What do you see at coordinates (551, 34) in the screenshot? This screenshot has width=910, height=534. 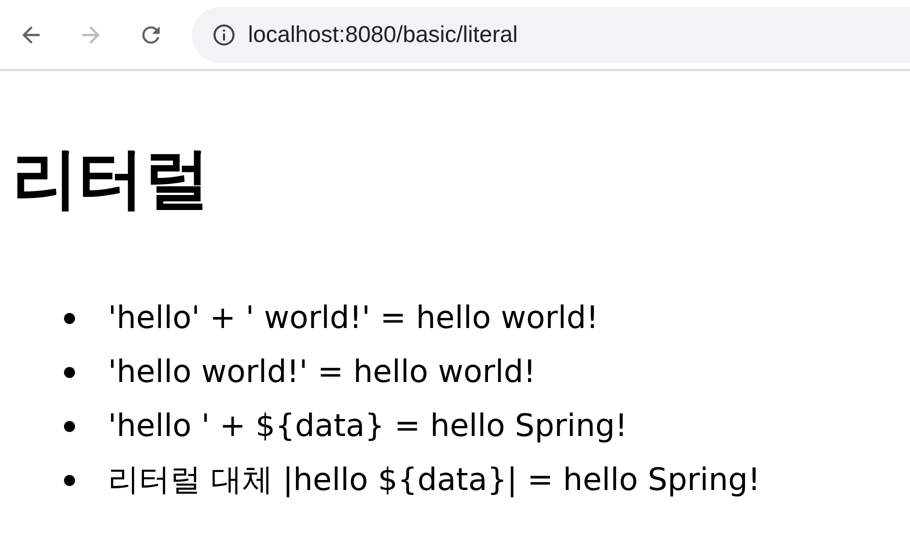 I see `address-bar: localhost:8080/basic/literal` at bounding box center [551, 34].